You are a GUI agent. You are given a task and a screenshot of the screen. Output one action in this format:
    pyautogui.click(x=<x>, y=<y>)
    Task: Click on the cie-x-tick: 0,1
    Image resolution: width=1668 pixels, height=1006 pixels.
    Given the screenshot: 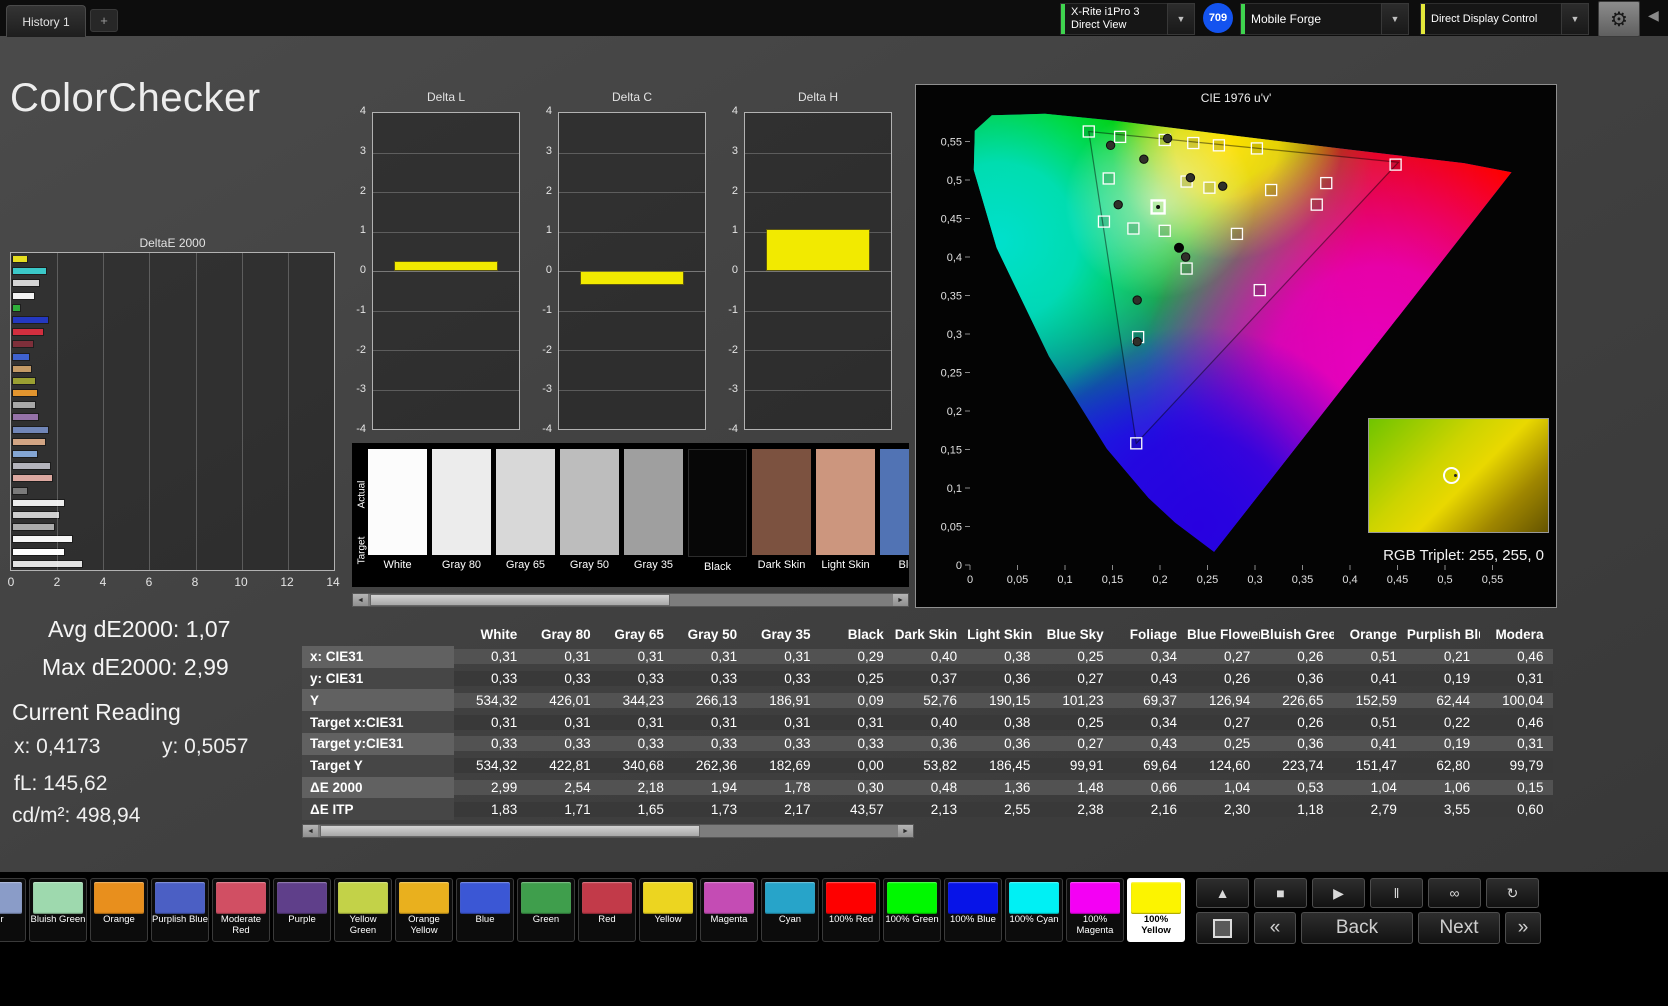 What is the action you would take?
    pyautogui.click(x=1064, y=580)
    